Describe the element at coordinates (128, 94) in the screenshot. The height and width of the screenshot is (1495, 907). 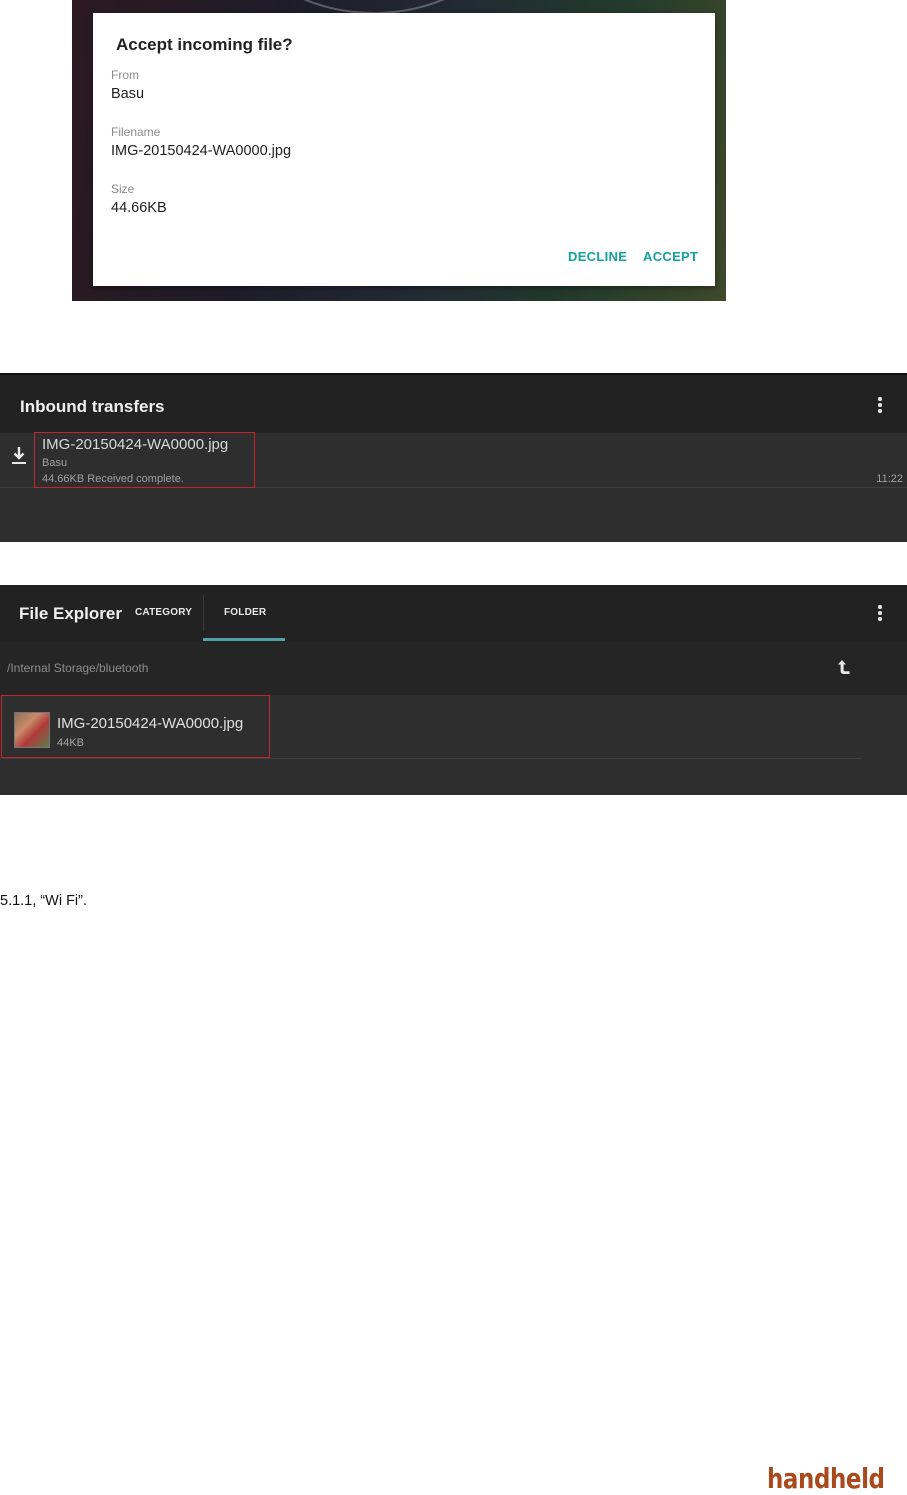
I see `from-value: Basu` at that location.